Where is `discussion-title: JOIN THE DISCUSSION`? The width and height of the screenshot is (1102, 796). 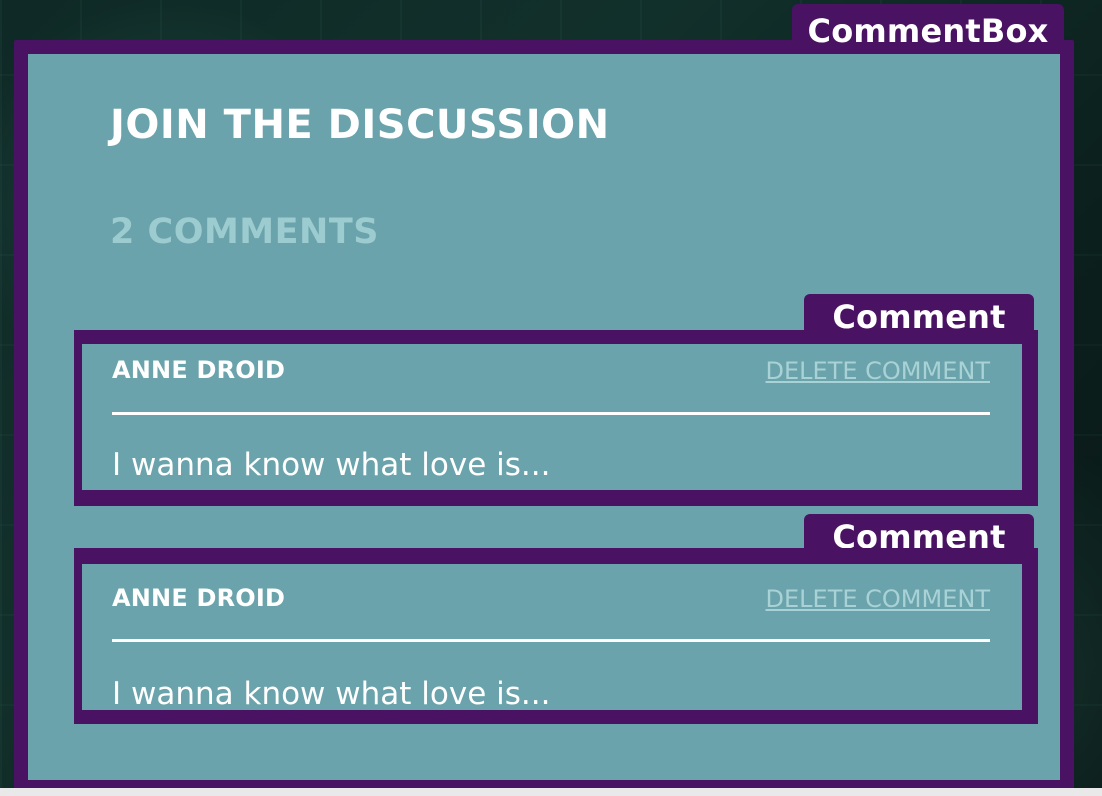 discussion-title: JOIN THE DISCUSSION is located at coordinates (360, 125).